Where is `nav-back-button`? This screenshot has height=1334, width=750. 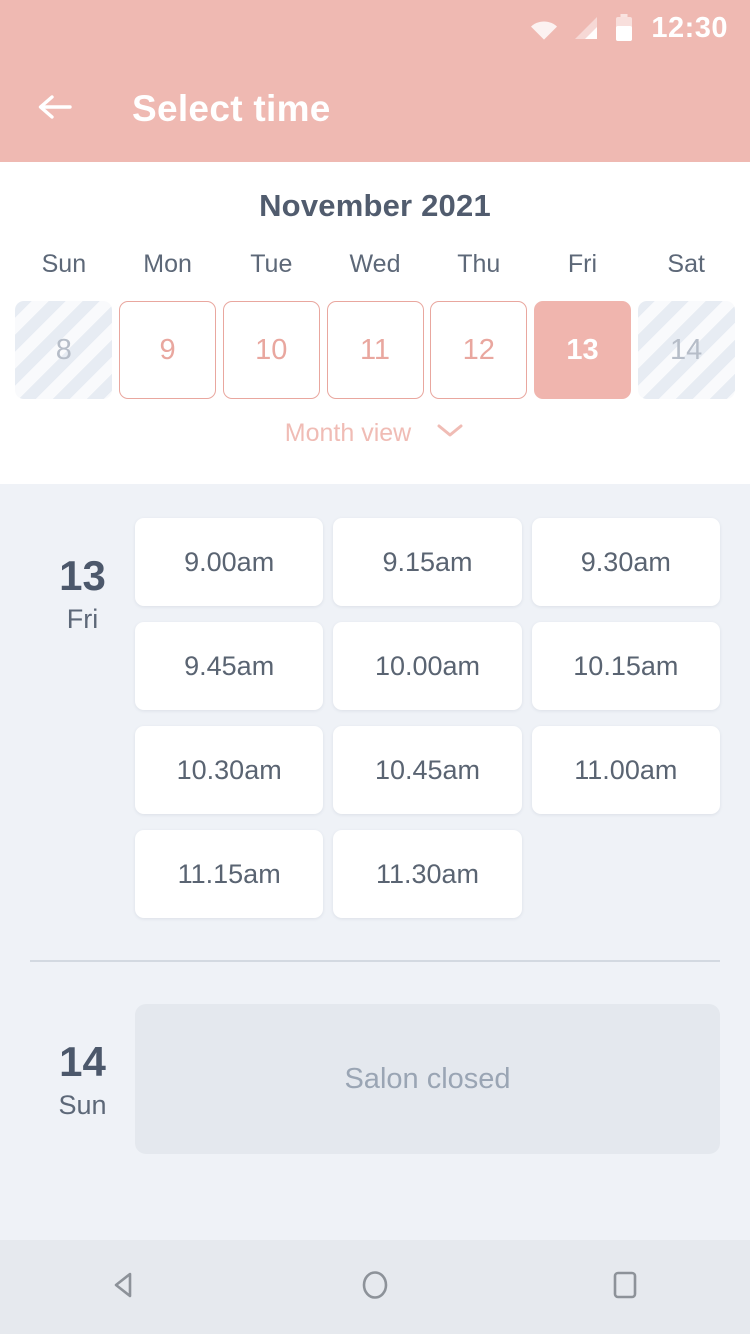 nav-back-button is located at coordinates (125, 1287).